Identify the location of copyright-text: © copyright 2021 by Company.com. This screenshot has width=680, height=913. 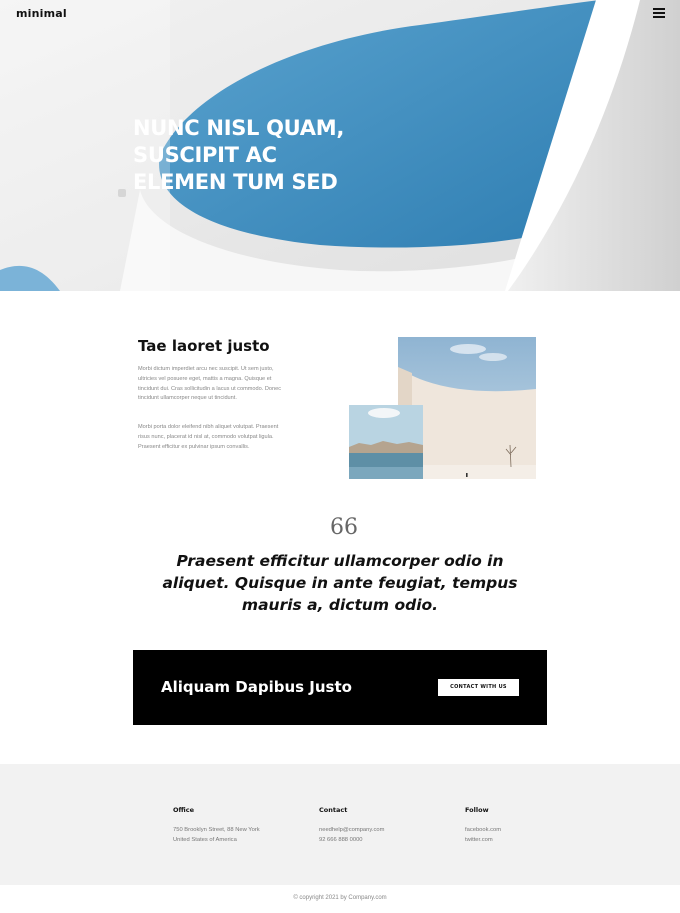
(340, 898).